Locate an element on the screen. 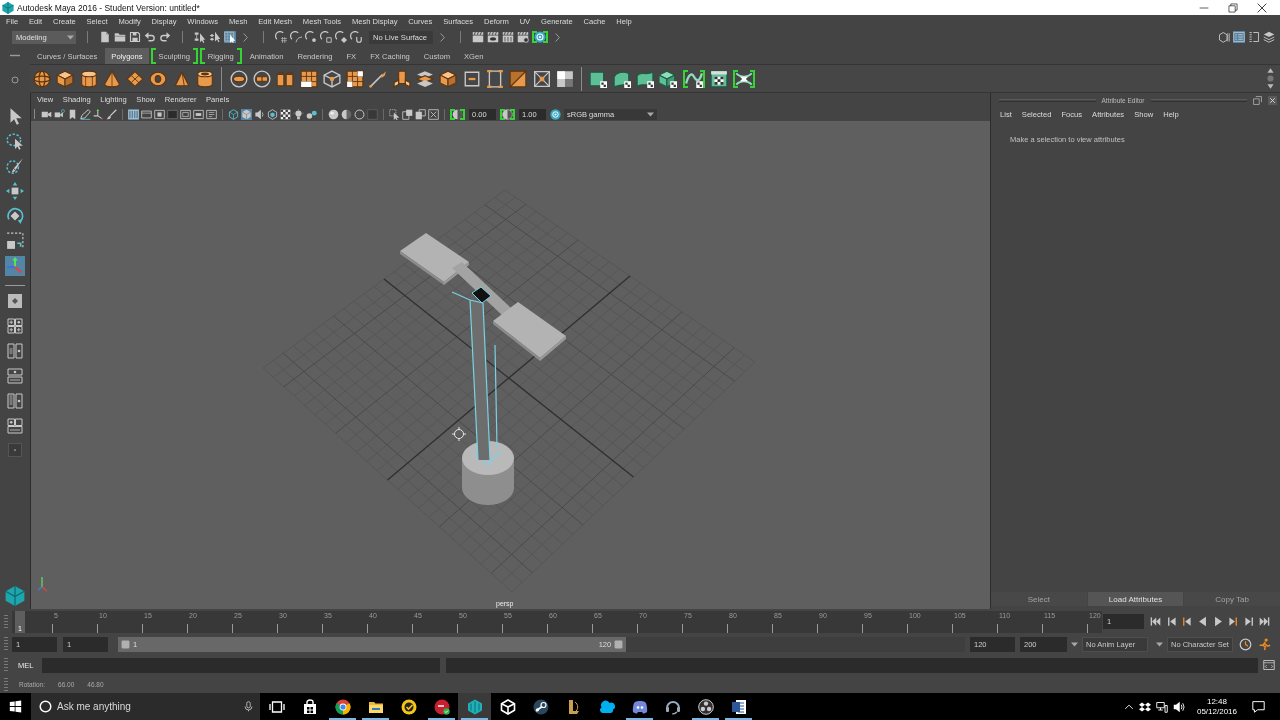 This screenshot has width=1280, height=720. command-field is located at coordinates (241, 665).